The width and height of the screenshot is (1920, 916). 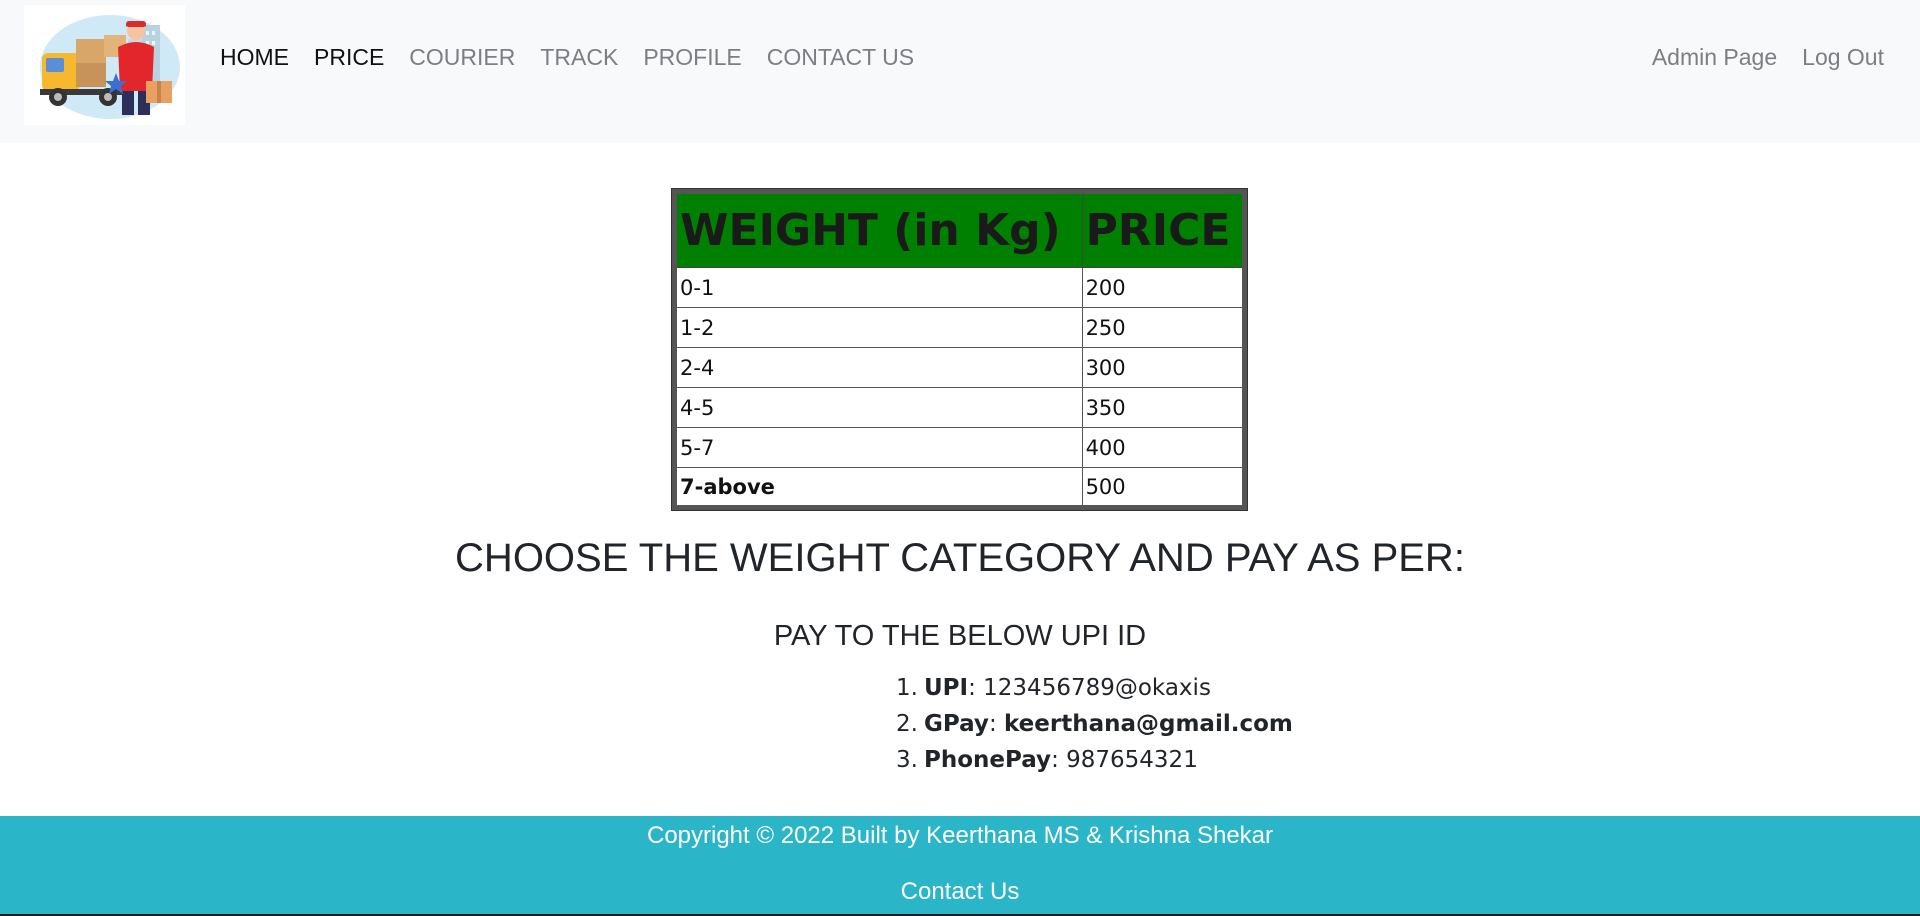 I want to click on weight-cell: 4-5, so click(x=878, y=407).